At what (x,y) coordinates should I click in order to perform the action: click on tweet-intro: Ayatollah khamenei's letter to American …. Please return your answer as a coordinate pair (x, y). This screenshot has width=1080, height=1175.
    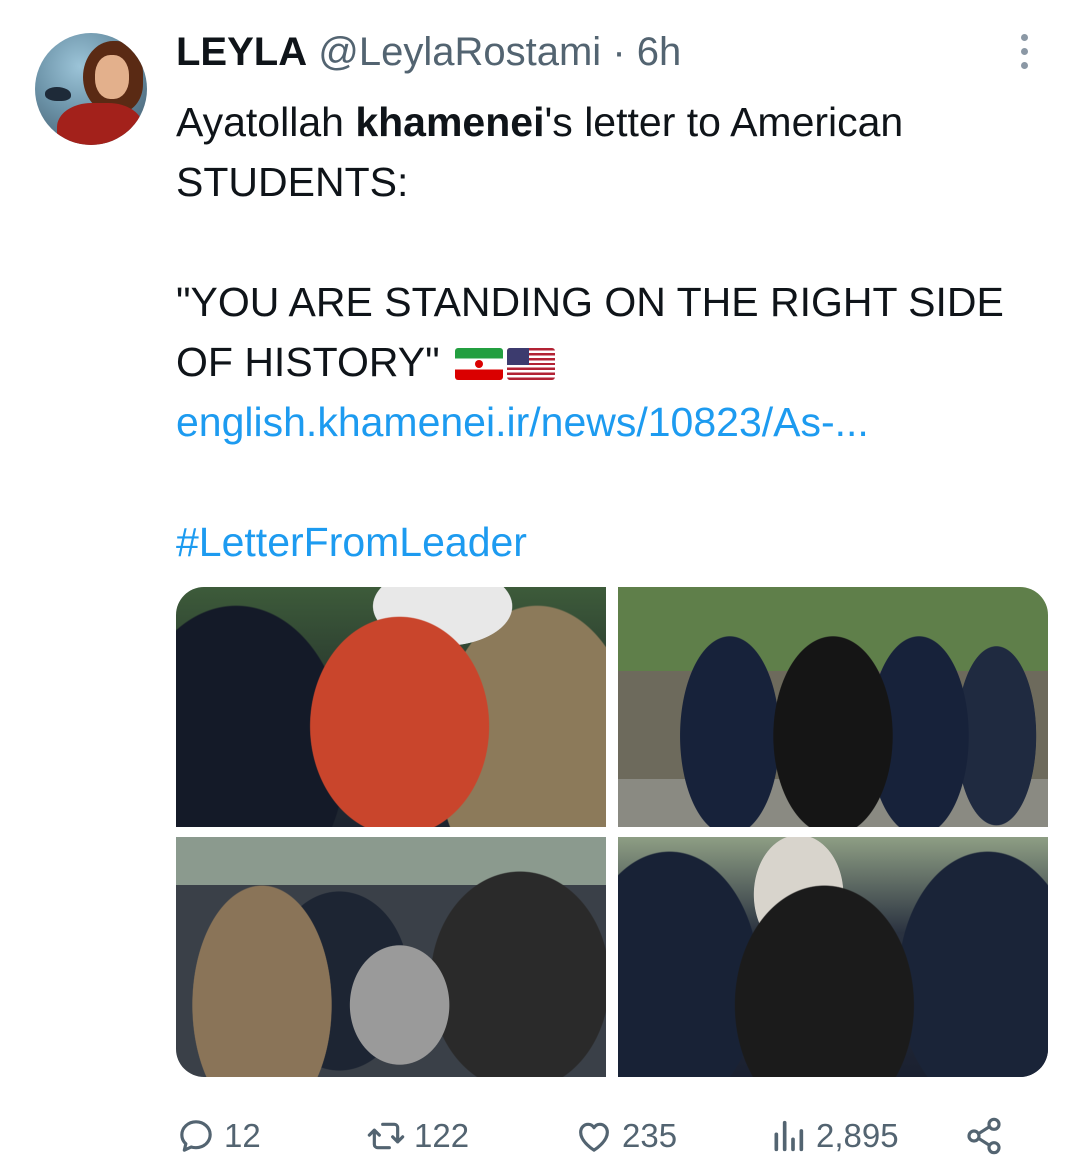
    Looking at the image, I should click on (616, 152).